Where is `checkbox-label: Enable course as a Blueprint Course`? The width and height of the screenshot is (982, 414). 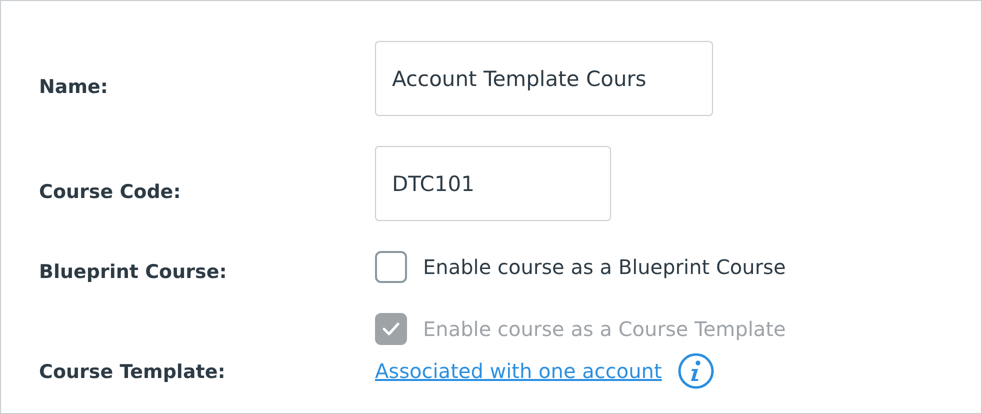 checkbox-label: Enable course as a Blueprint Course is located at coordinates (604, 267).